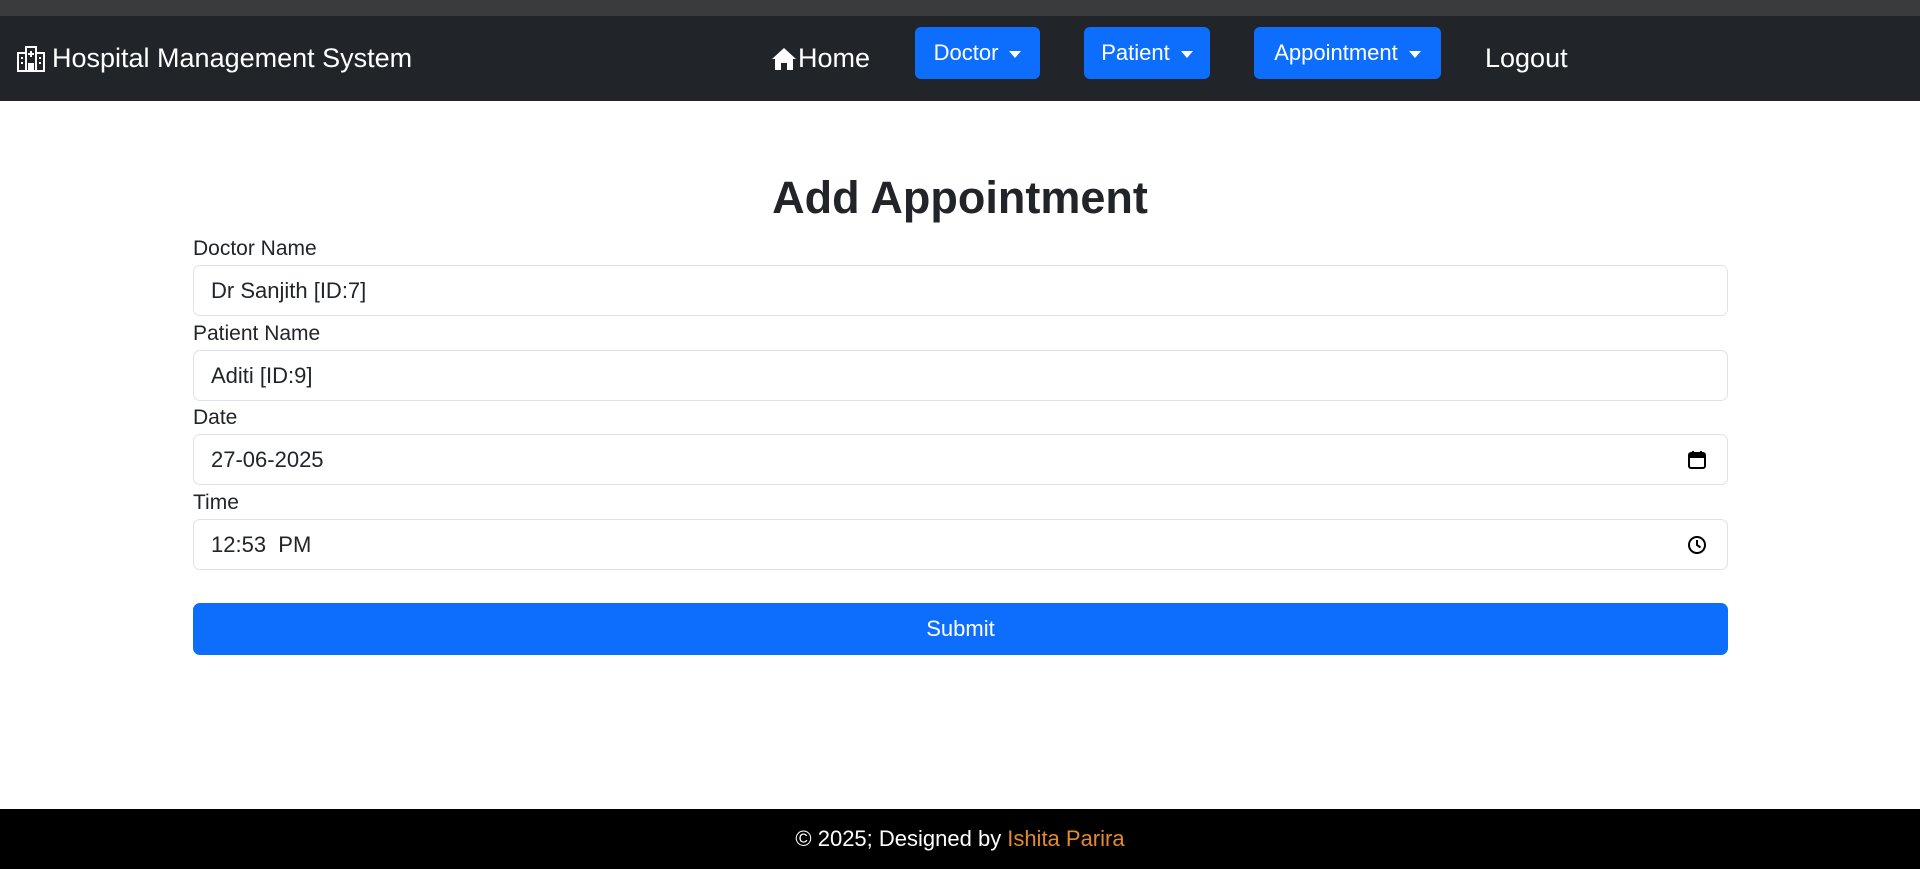  I want to click on nav-home-label: Home, so click(834, 58).